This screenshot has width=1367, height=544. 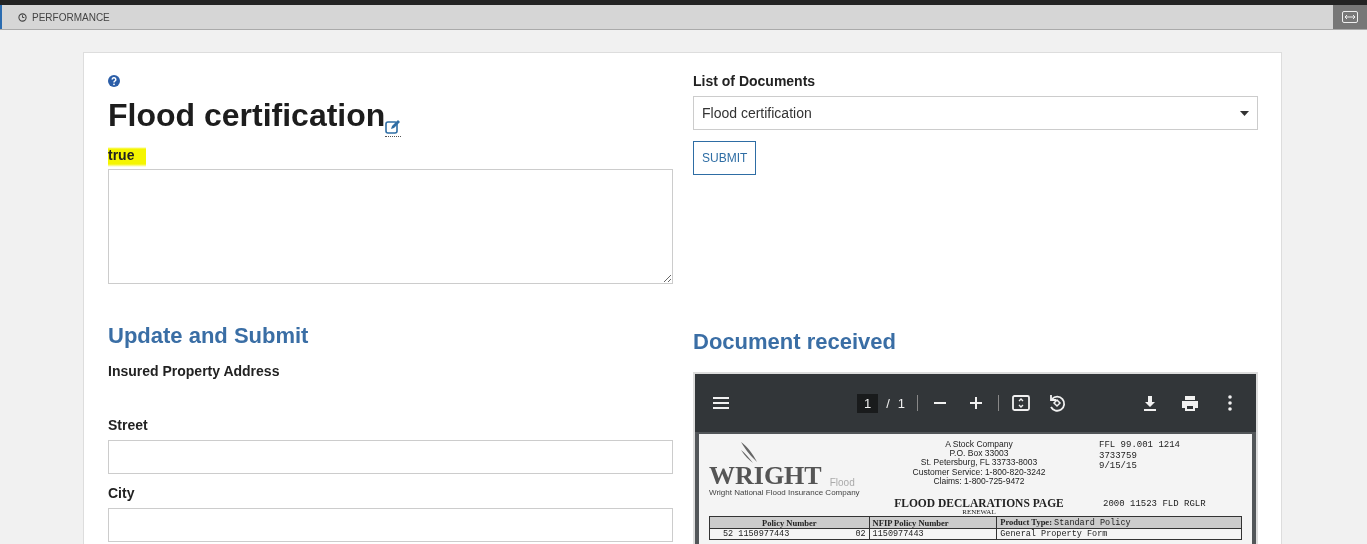 I want to click on table-cell: Product Type:, so click(x=1026, y=522).